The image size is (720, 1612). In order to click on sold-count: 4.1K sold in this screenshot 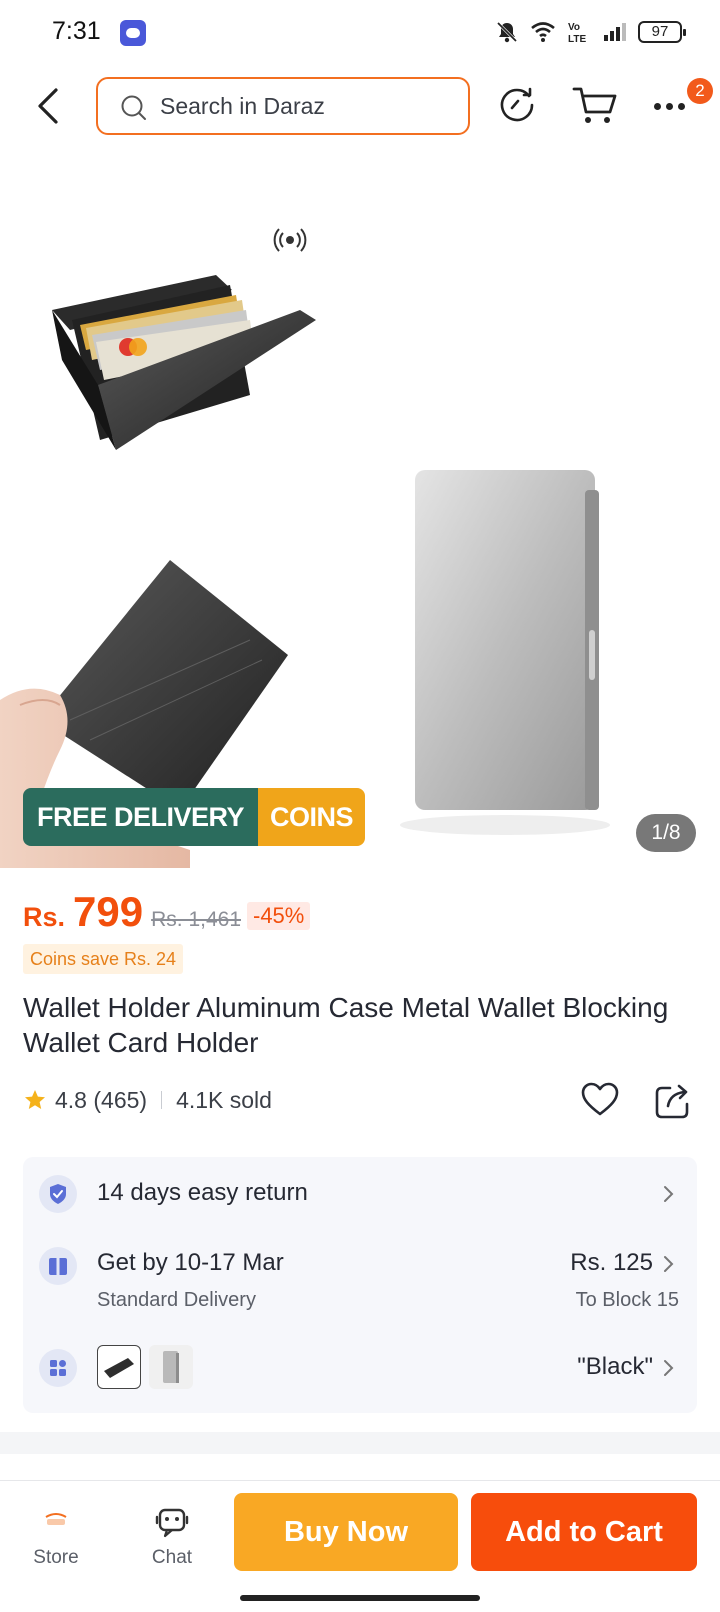, I will do `click(224, 1099)`.